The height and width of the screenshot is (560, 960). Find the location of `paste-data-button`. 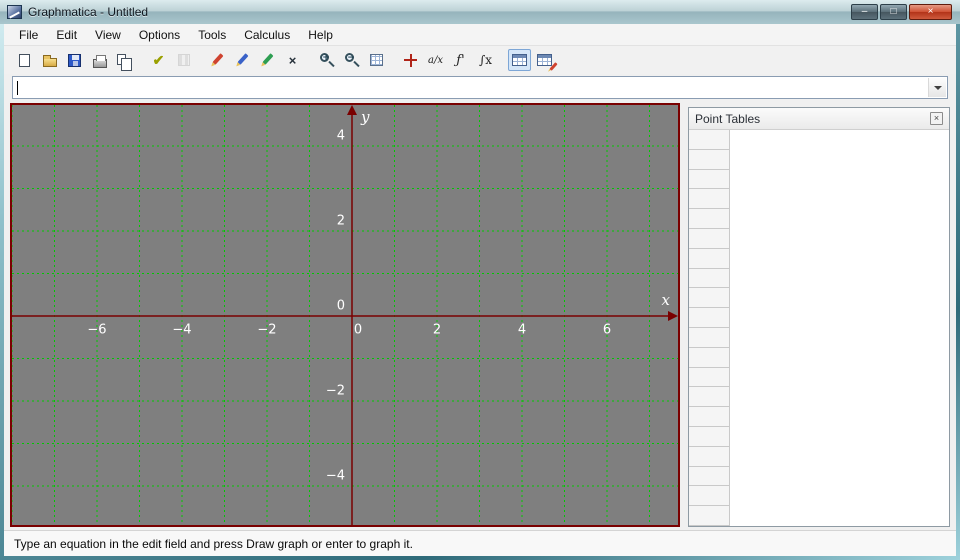

paste-data-button is located at coordinates (183, 60).